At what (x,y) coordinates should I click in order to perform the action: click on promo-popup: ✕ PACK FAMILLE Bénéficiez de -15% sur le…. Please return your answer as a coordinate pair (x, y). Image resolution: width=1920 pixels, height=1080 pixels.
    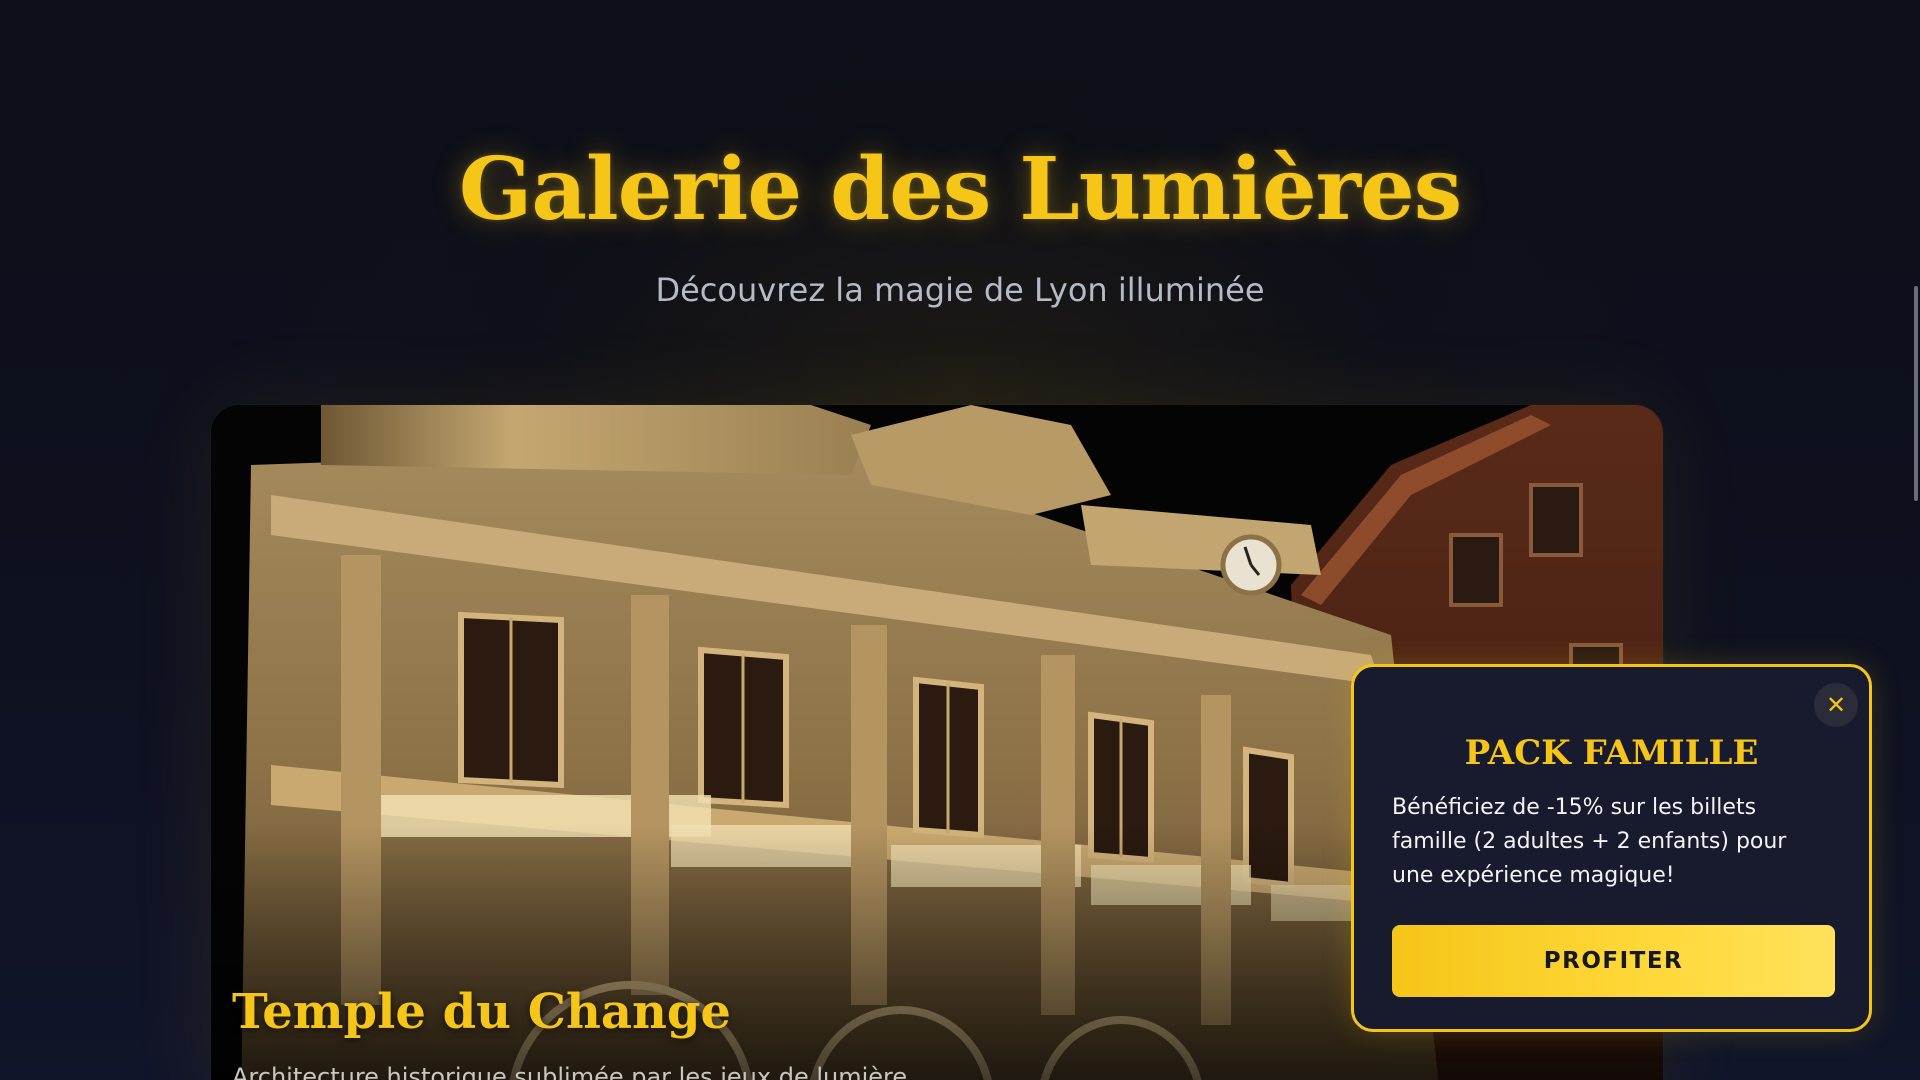
    Looking at the image, I should click on (1611, 848).